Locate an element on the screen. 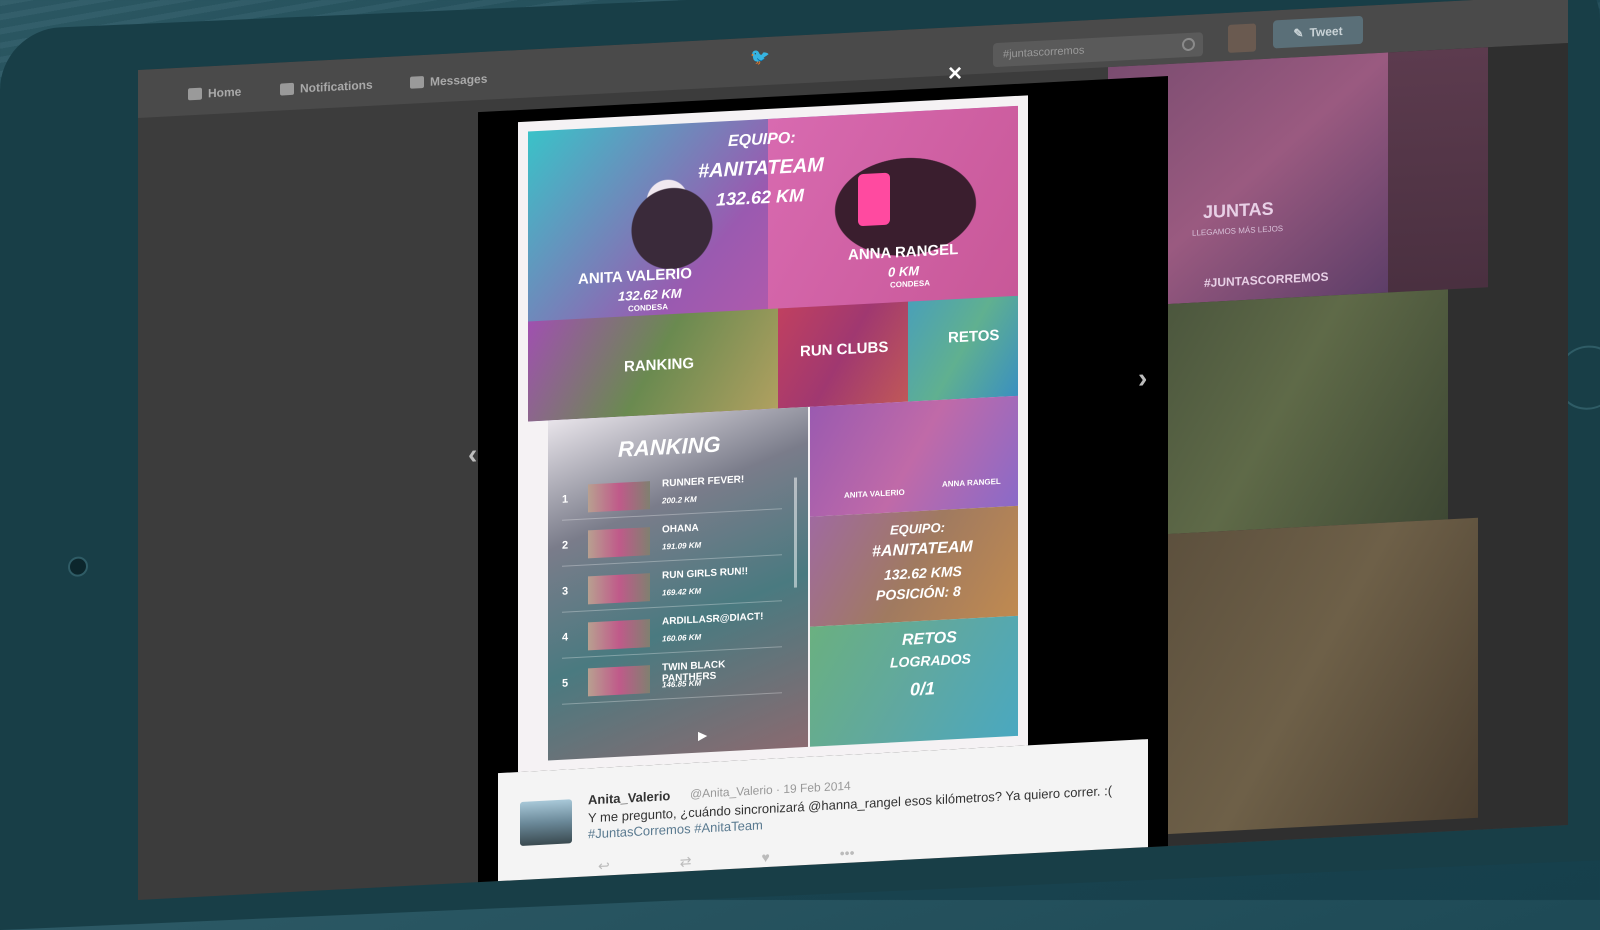 The width and height of the screenshot is (1600, 930). tweet-button: ✎ Tweet is located at coordinates (1318, 32).